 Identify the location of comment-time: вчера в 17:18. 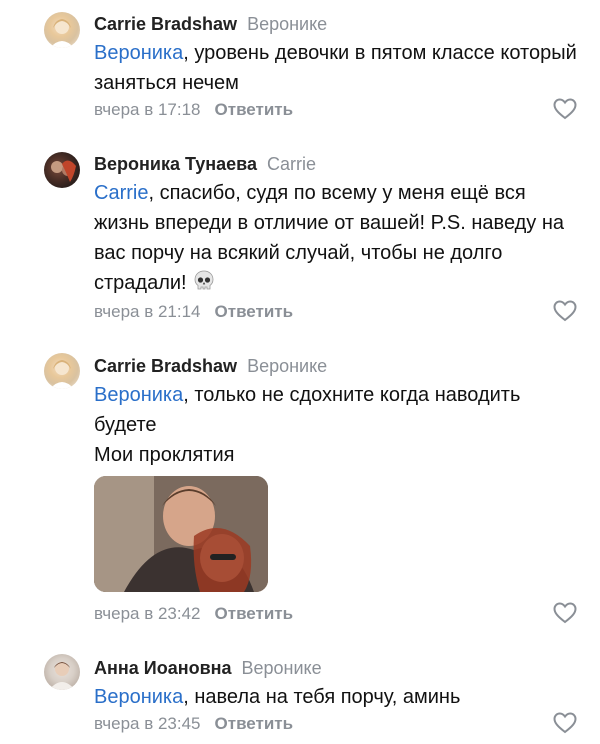
(147, 109).